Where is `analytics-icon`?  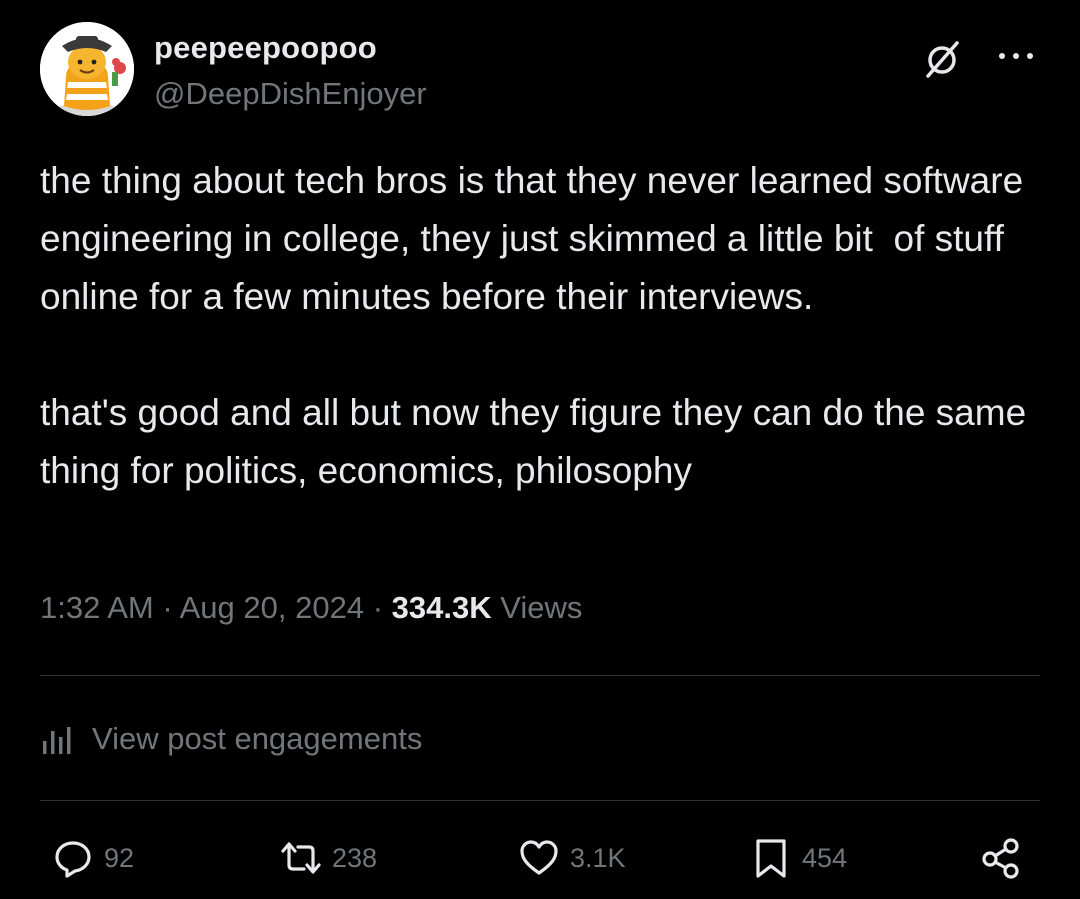
analytics-icon is located at coordinates (57, 740).